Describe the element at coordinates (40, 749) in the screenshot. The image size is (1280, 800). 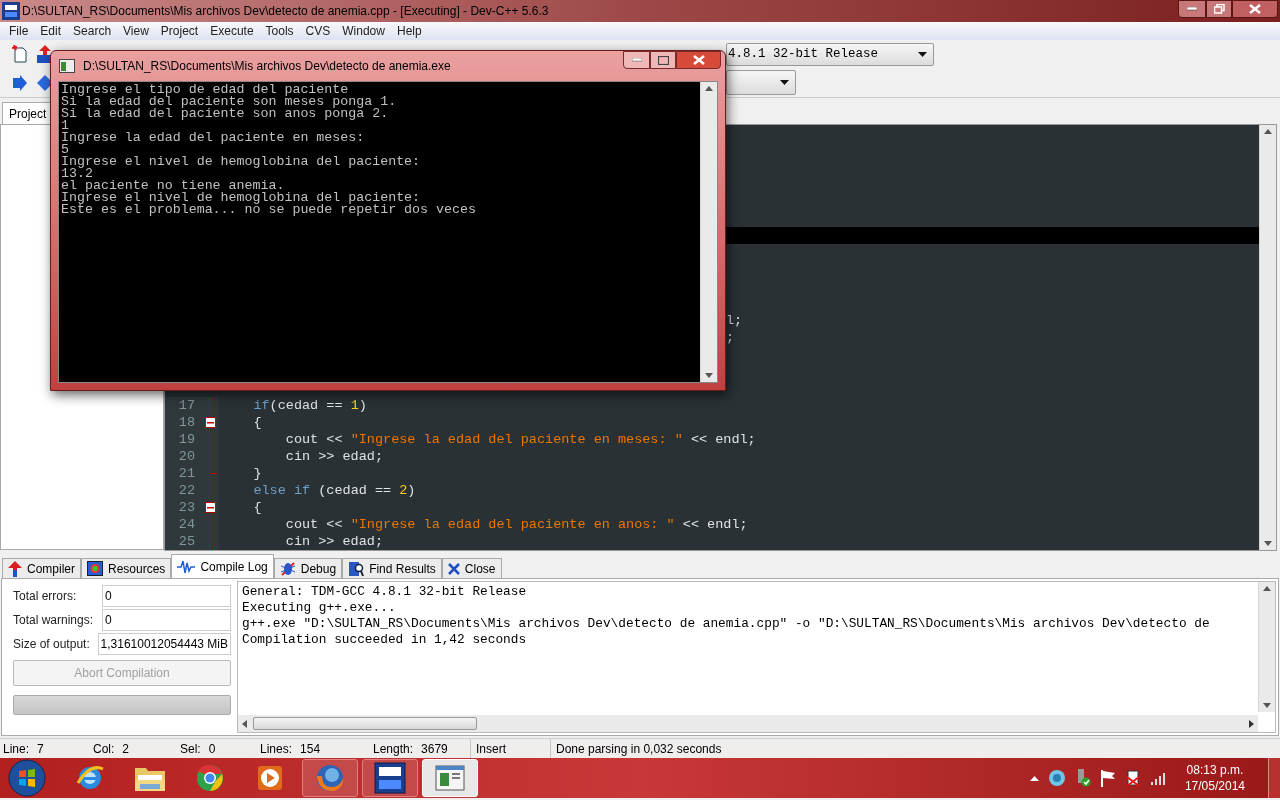
I see `status-value: 7` at that location.